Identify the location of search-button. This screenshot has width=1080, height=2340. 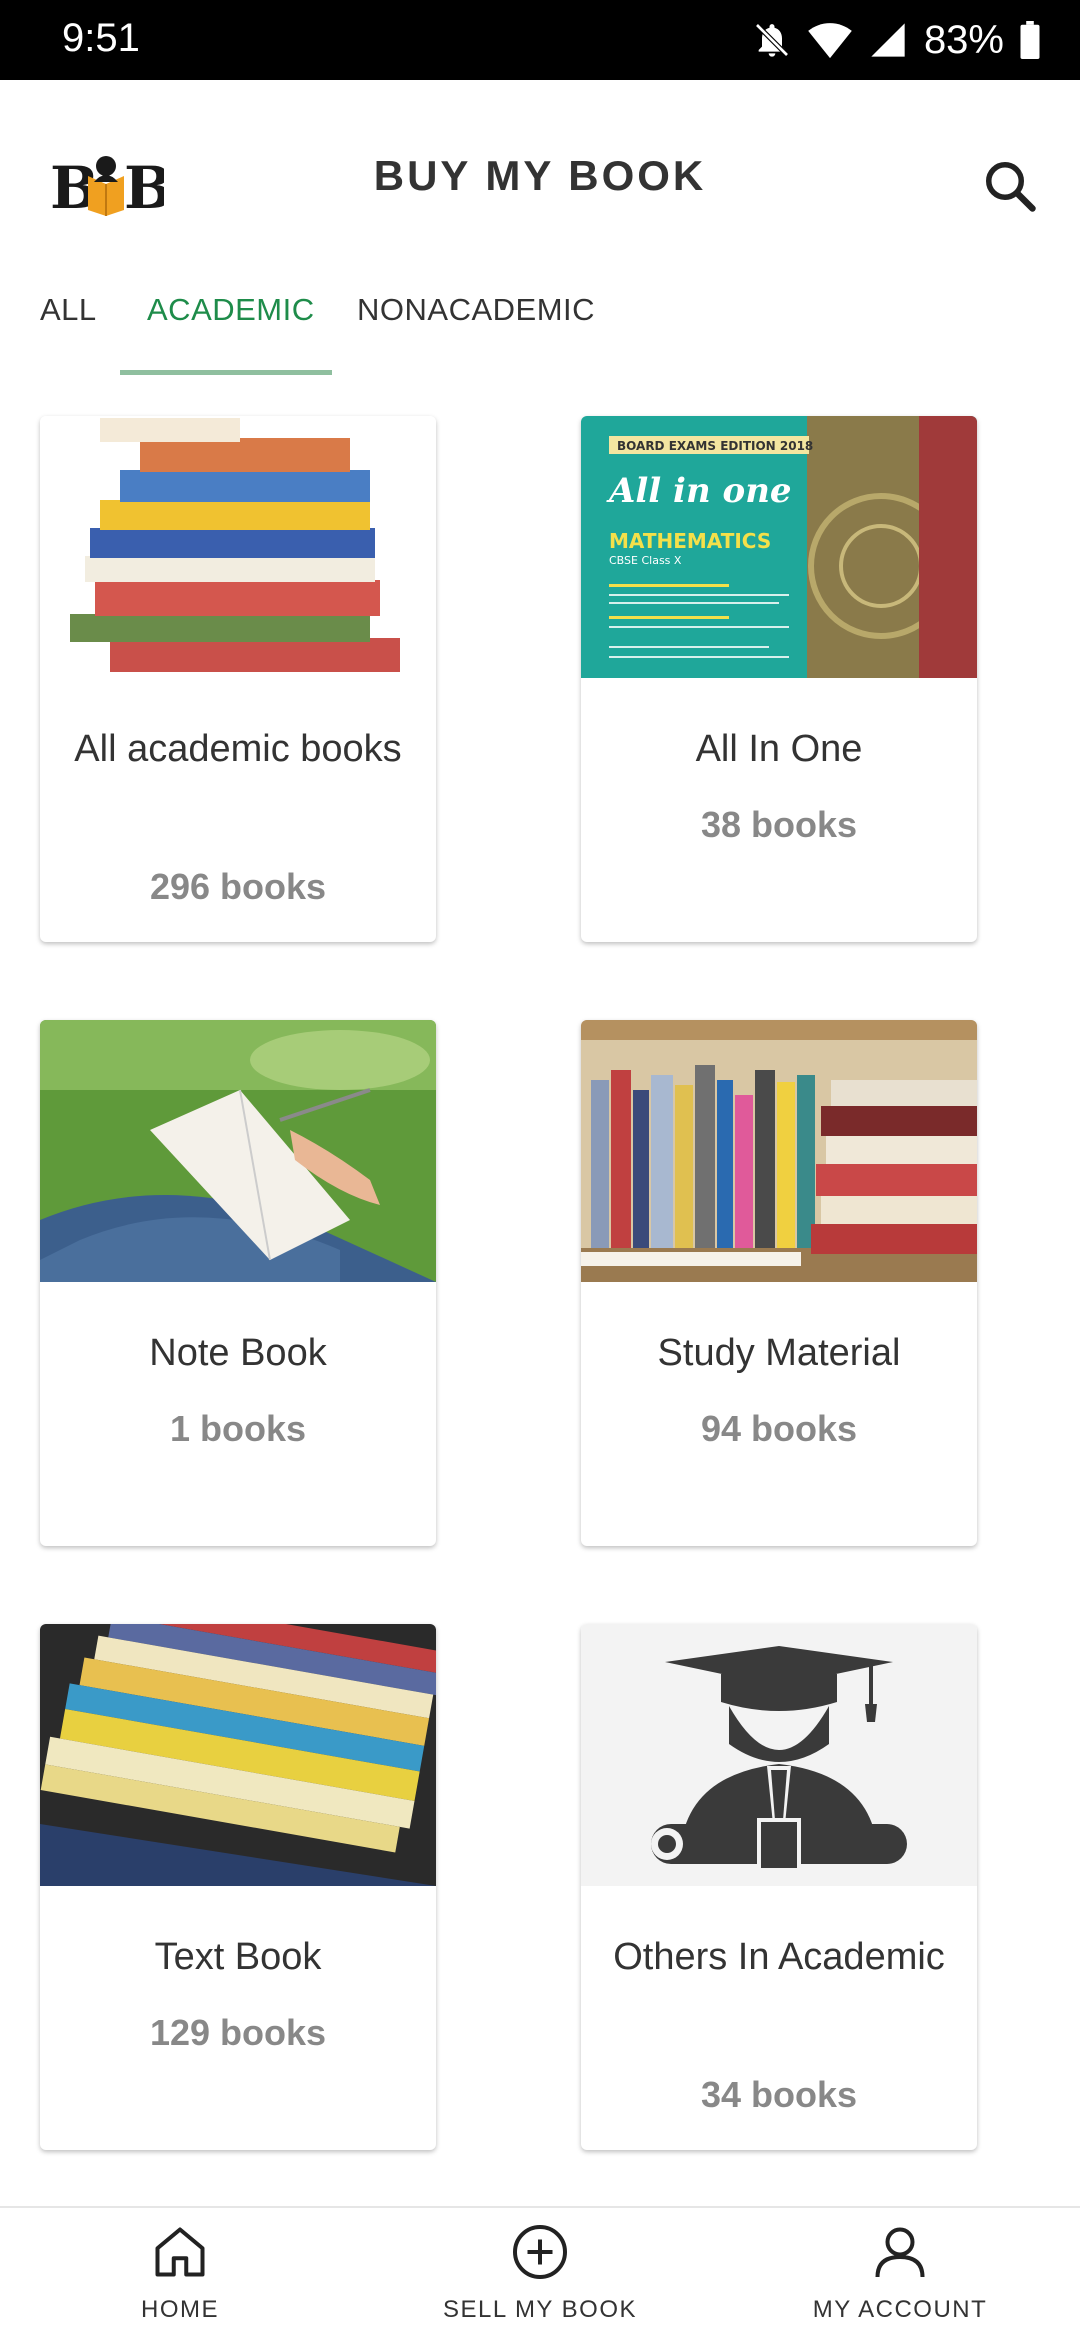
(1010, 186).